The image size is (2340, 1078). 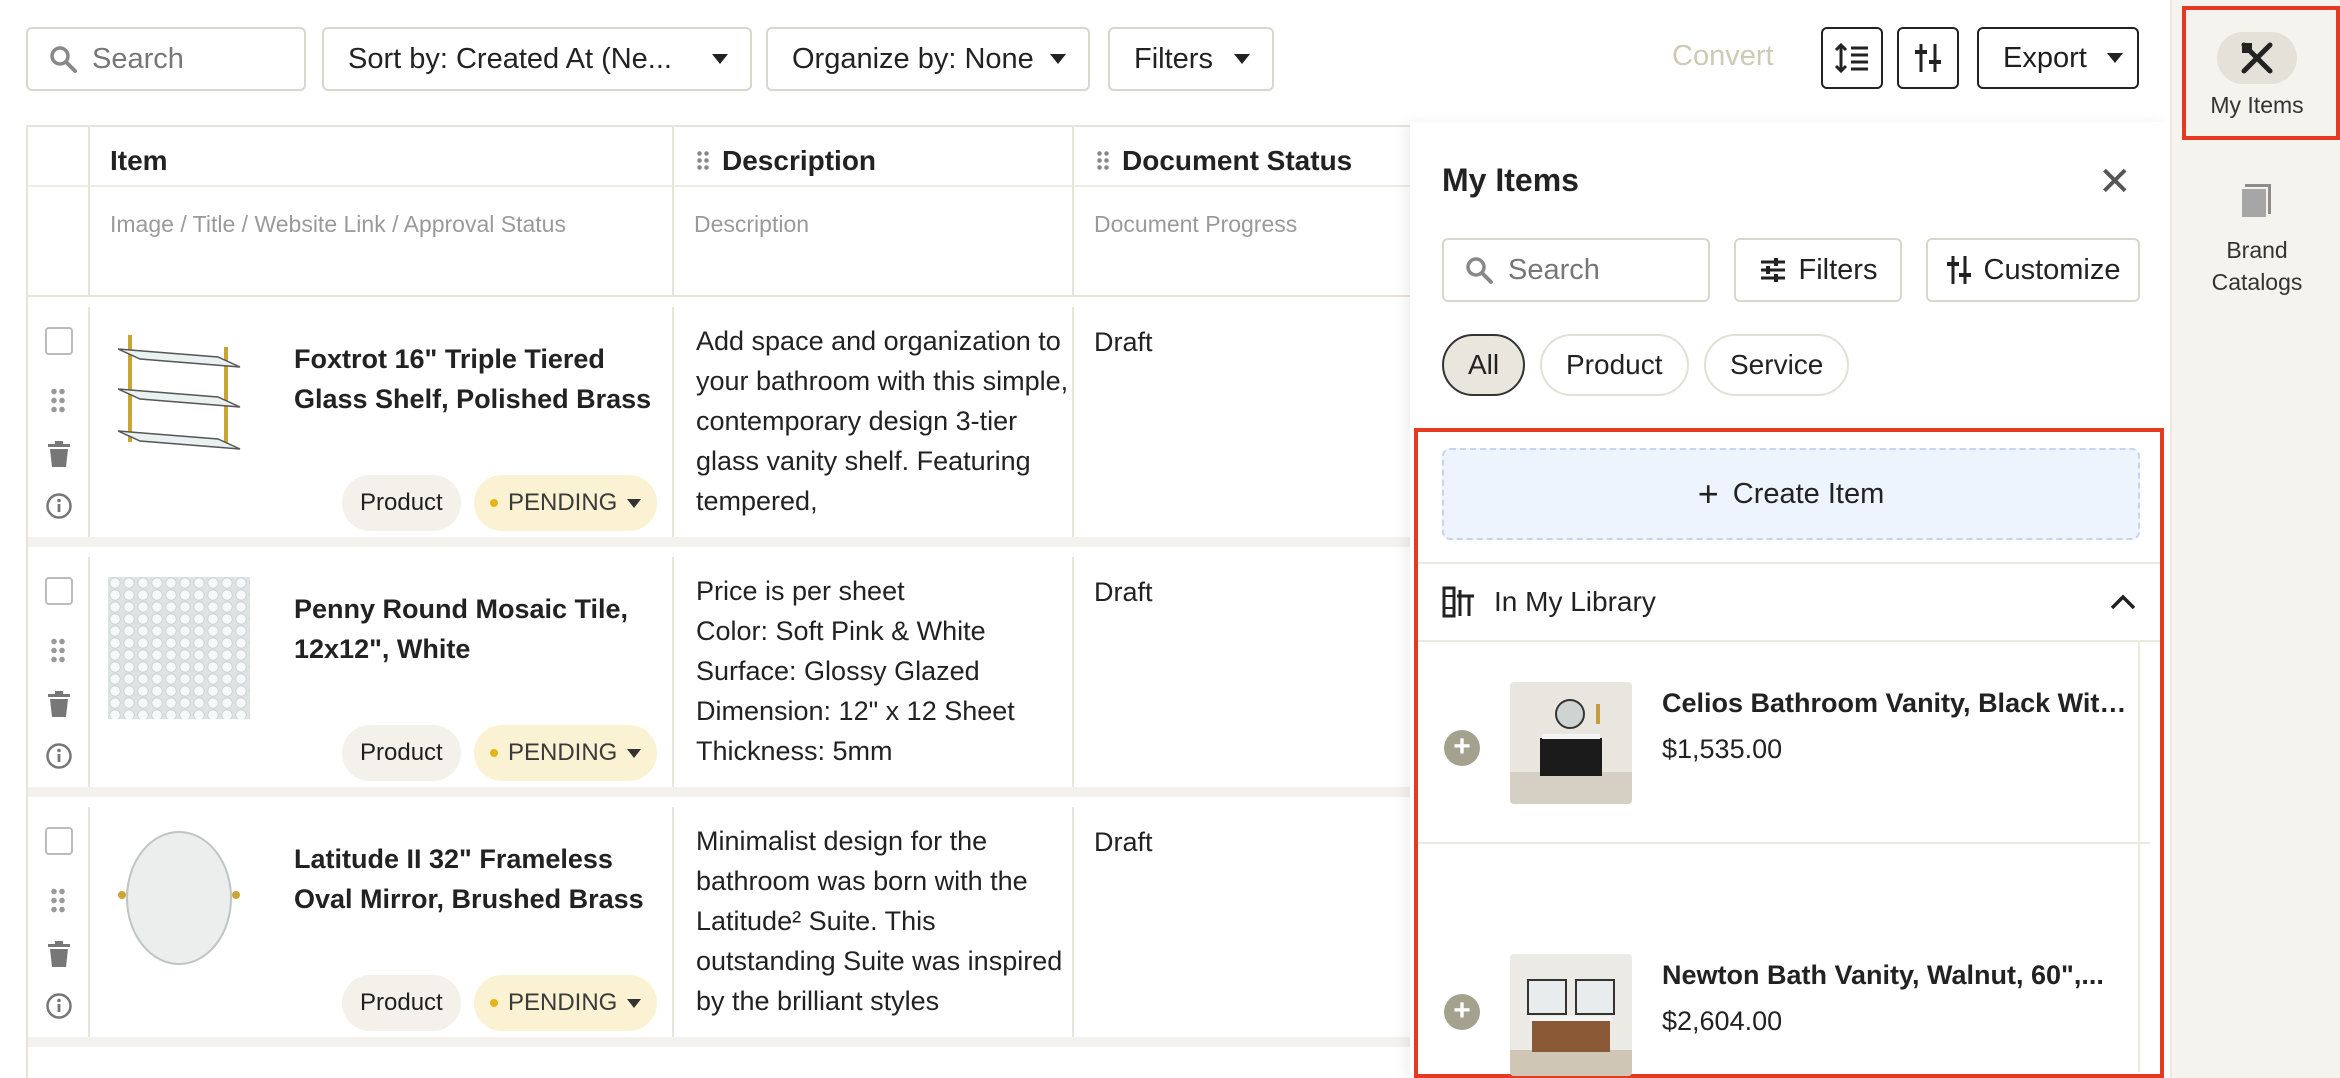 I want to click on panel-title: My Items, so click(x=1510, y=180).